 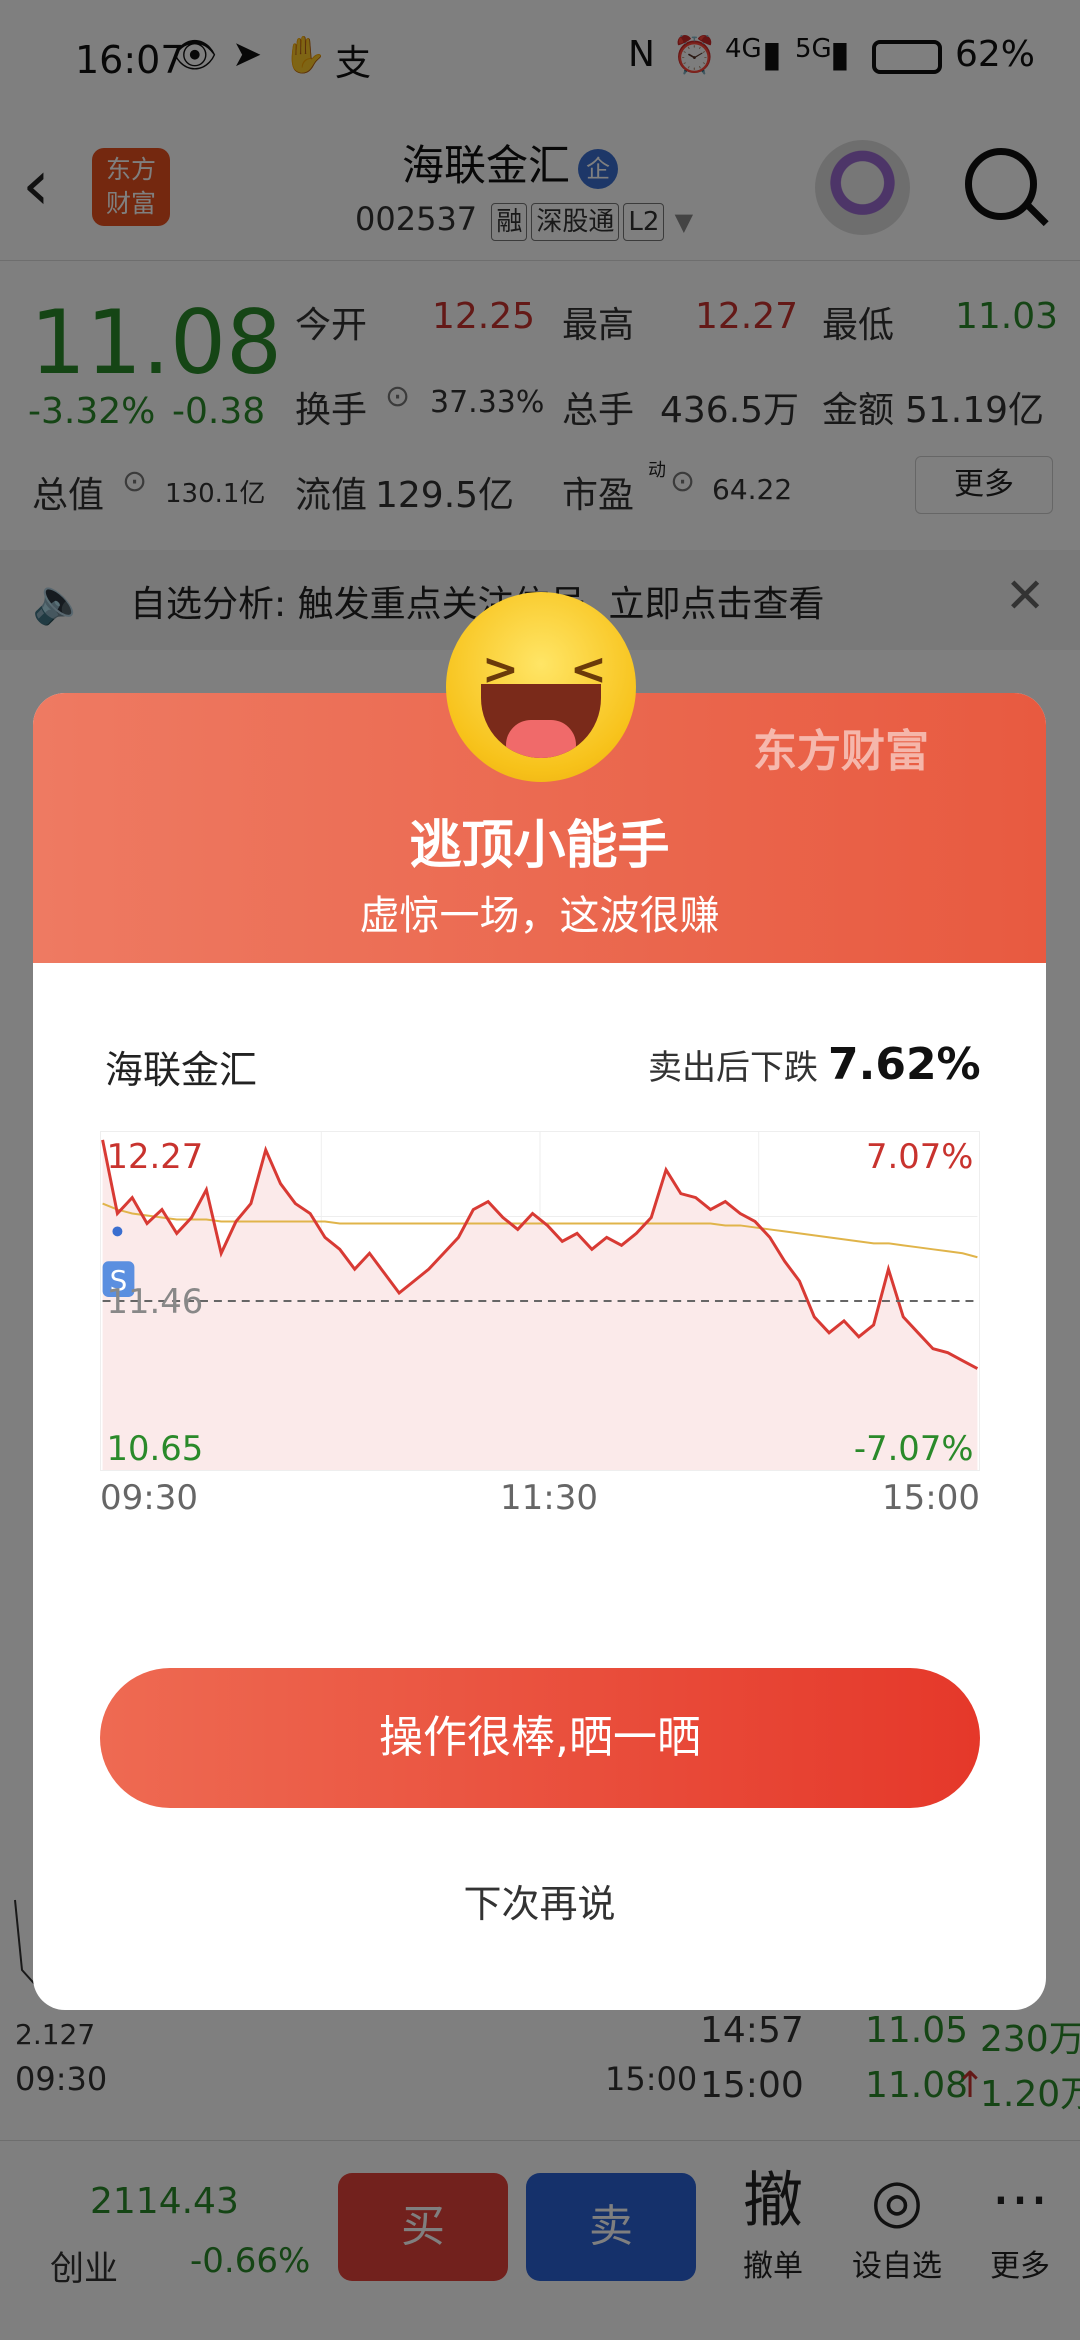 I want to click on sell-point, so click(x=117, y=1231).